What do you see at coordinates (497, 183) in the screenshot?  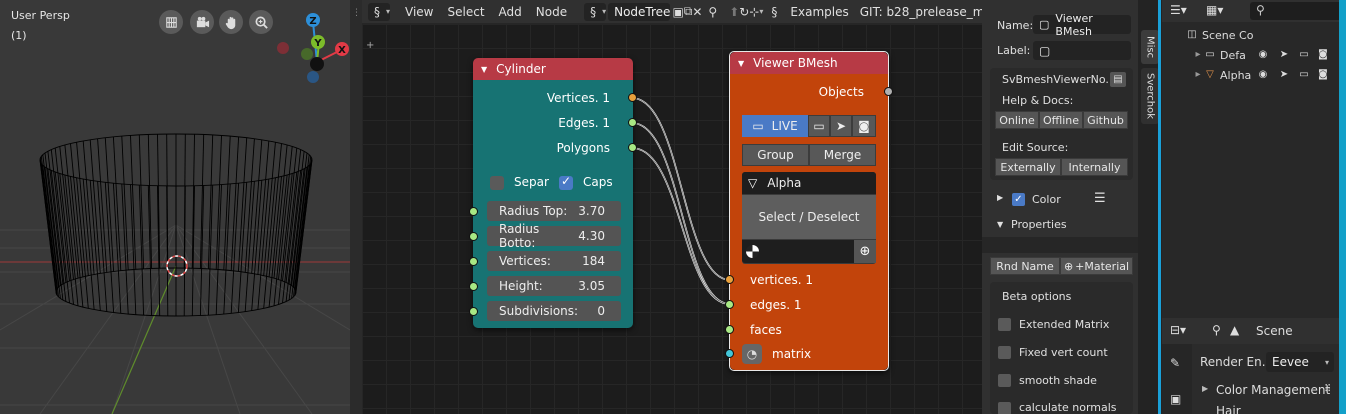 I see `separate-checkbox` at bounding box center [497, 183].